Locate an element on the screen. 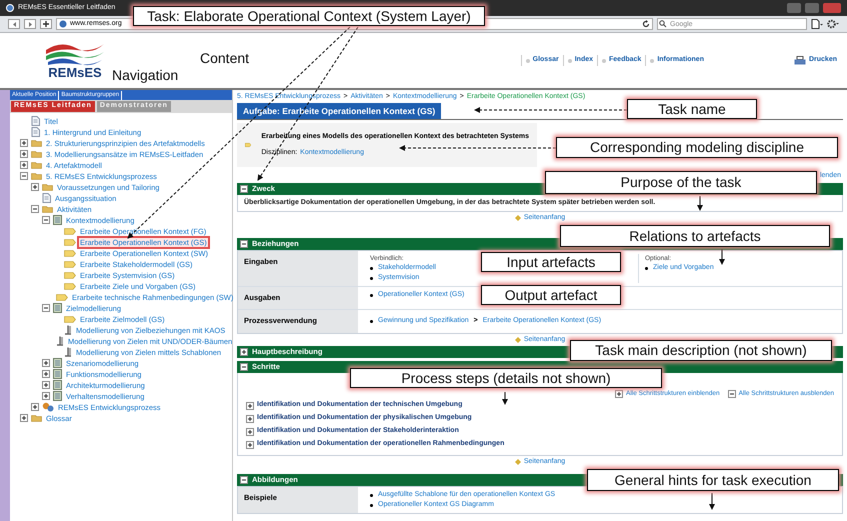 This screenshot has width=847, height=521. annotation-tooltip: Relations to artefacts is located at coordinates (695, 236).